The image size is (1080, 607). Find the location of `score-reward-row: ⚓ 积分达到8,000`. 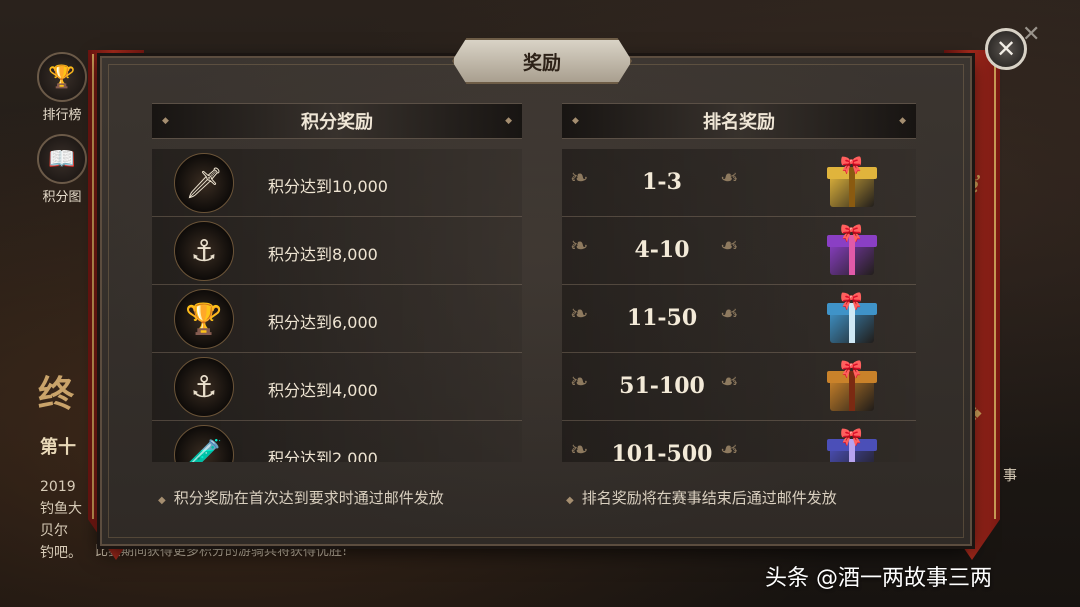

score-reward-row: ⚓ 积分达到8,000 is located at coordinates (337, 251).